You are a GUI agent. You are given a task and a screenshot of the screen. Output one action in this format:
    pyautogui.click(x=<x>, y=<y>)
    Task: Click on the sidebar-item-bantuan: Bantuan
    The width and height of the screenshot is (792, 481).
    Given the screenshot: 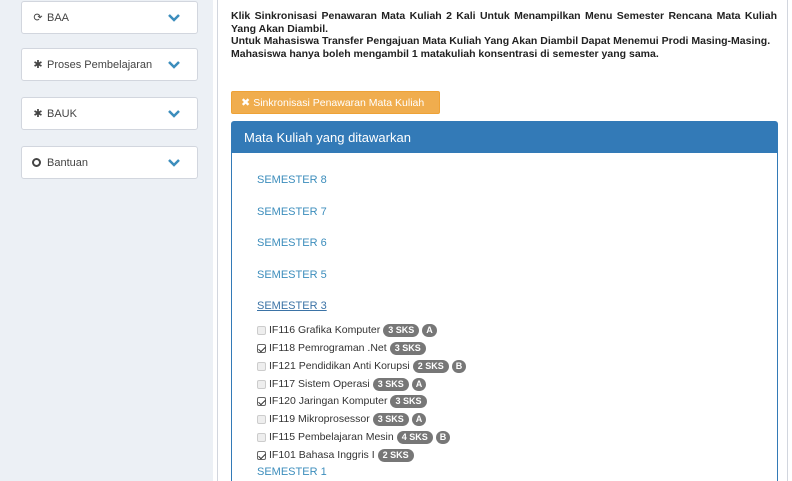 What is the action you would take?
    pyautogui.click(x=109, y=162)
    